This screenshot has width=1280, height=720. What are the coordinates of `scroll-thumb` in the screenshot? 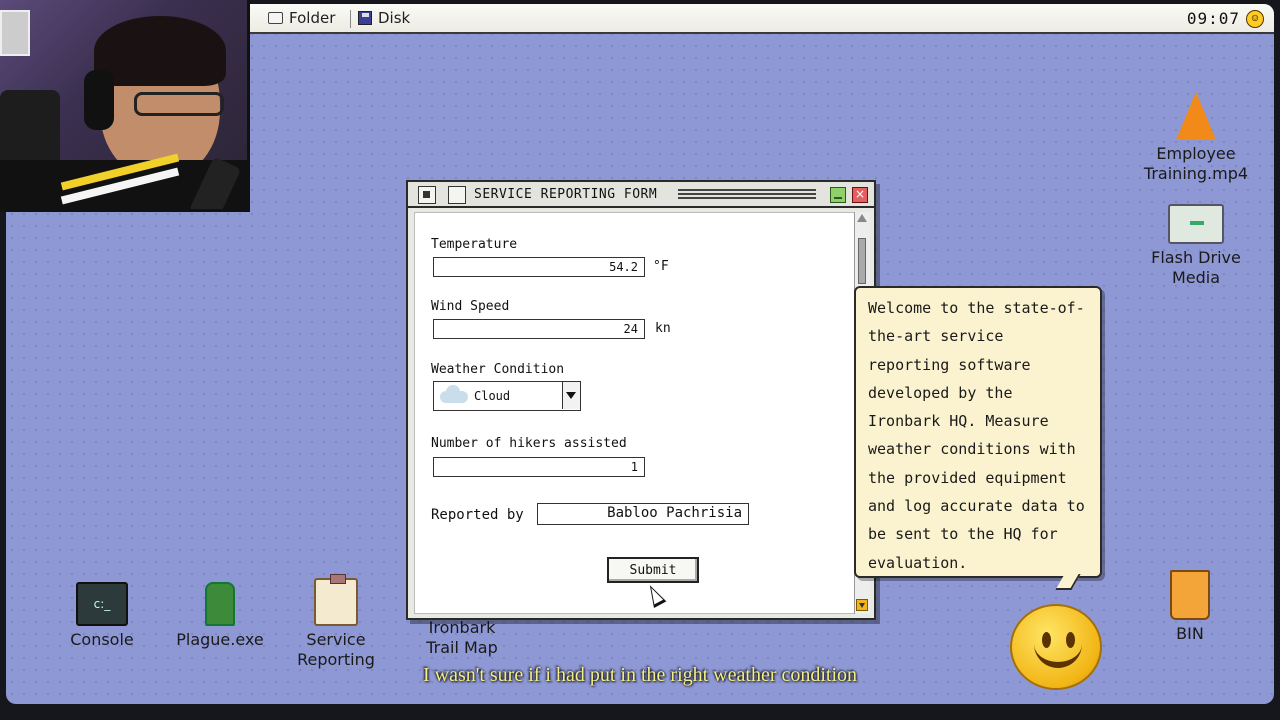 It's located at (862, 261).